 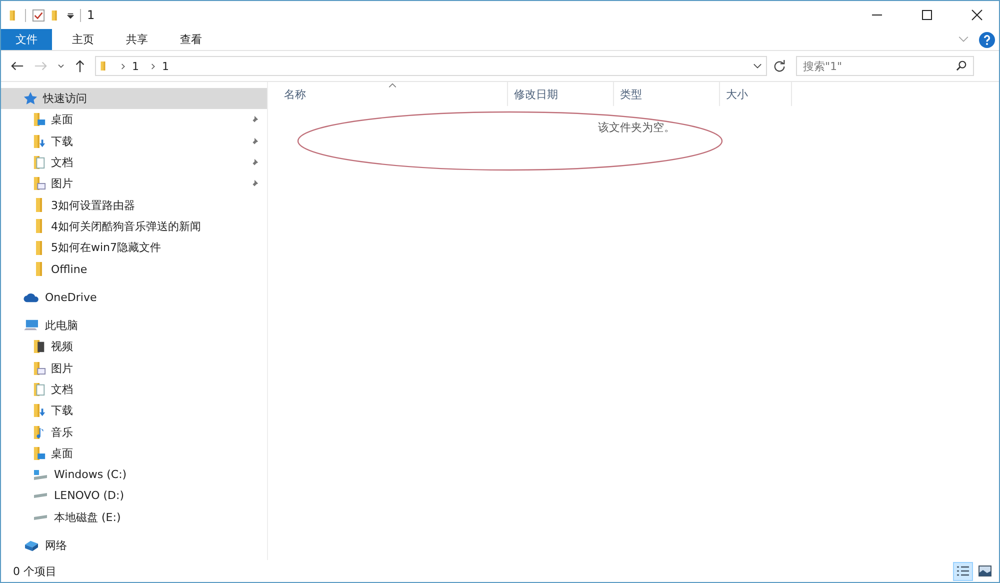 I want to click on network-icon, so click(x=31, y=545).